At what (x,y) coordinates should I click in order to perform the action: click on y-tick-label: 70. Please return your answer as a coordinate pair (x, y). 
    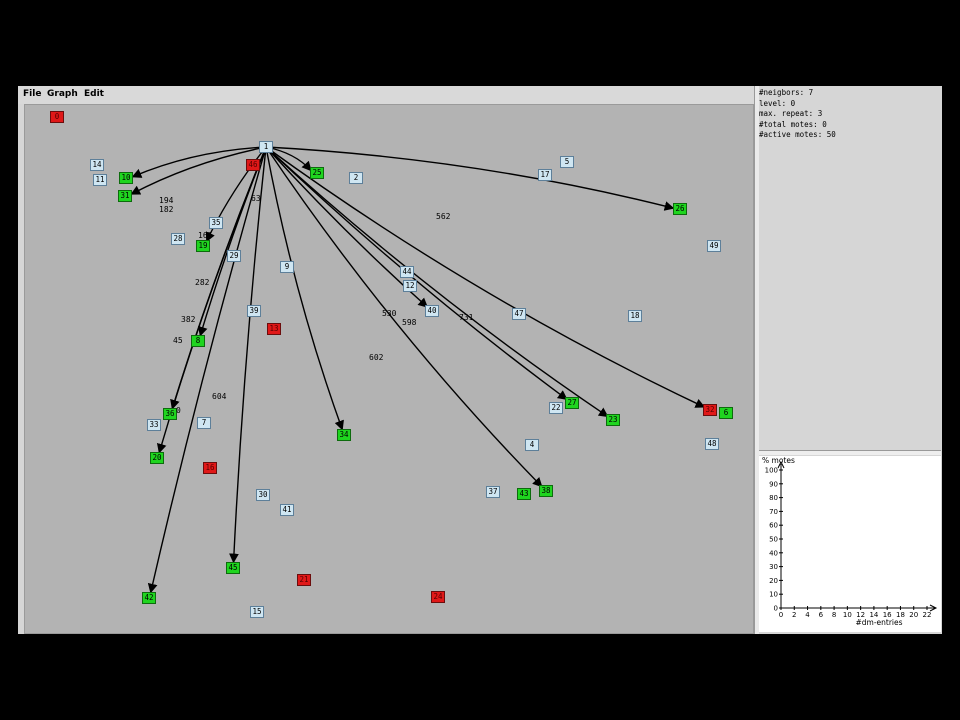
    Looking at the image, I should click on (773, 512).